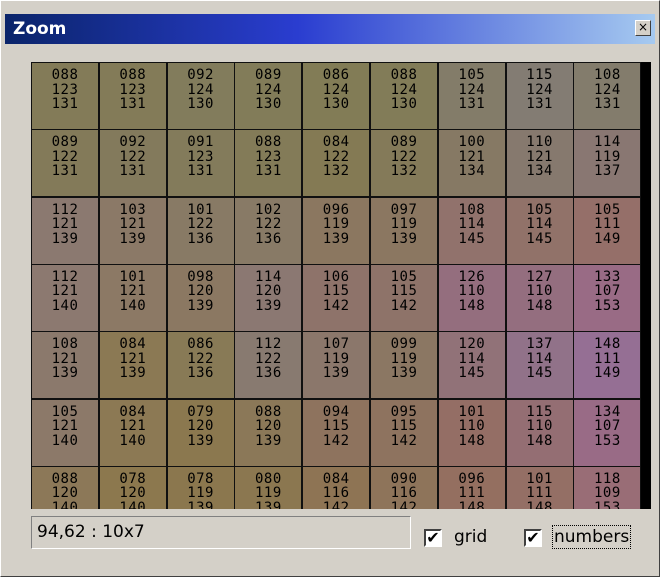  What do you see at coordinates (607, 96) in the screenshot?
I see `pixel-cell: 108 124 131` at bounding box center [607, 96].